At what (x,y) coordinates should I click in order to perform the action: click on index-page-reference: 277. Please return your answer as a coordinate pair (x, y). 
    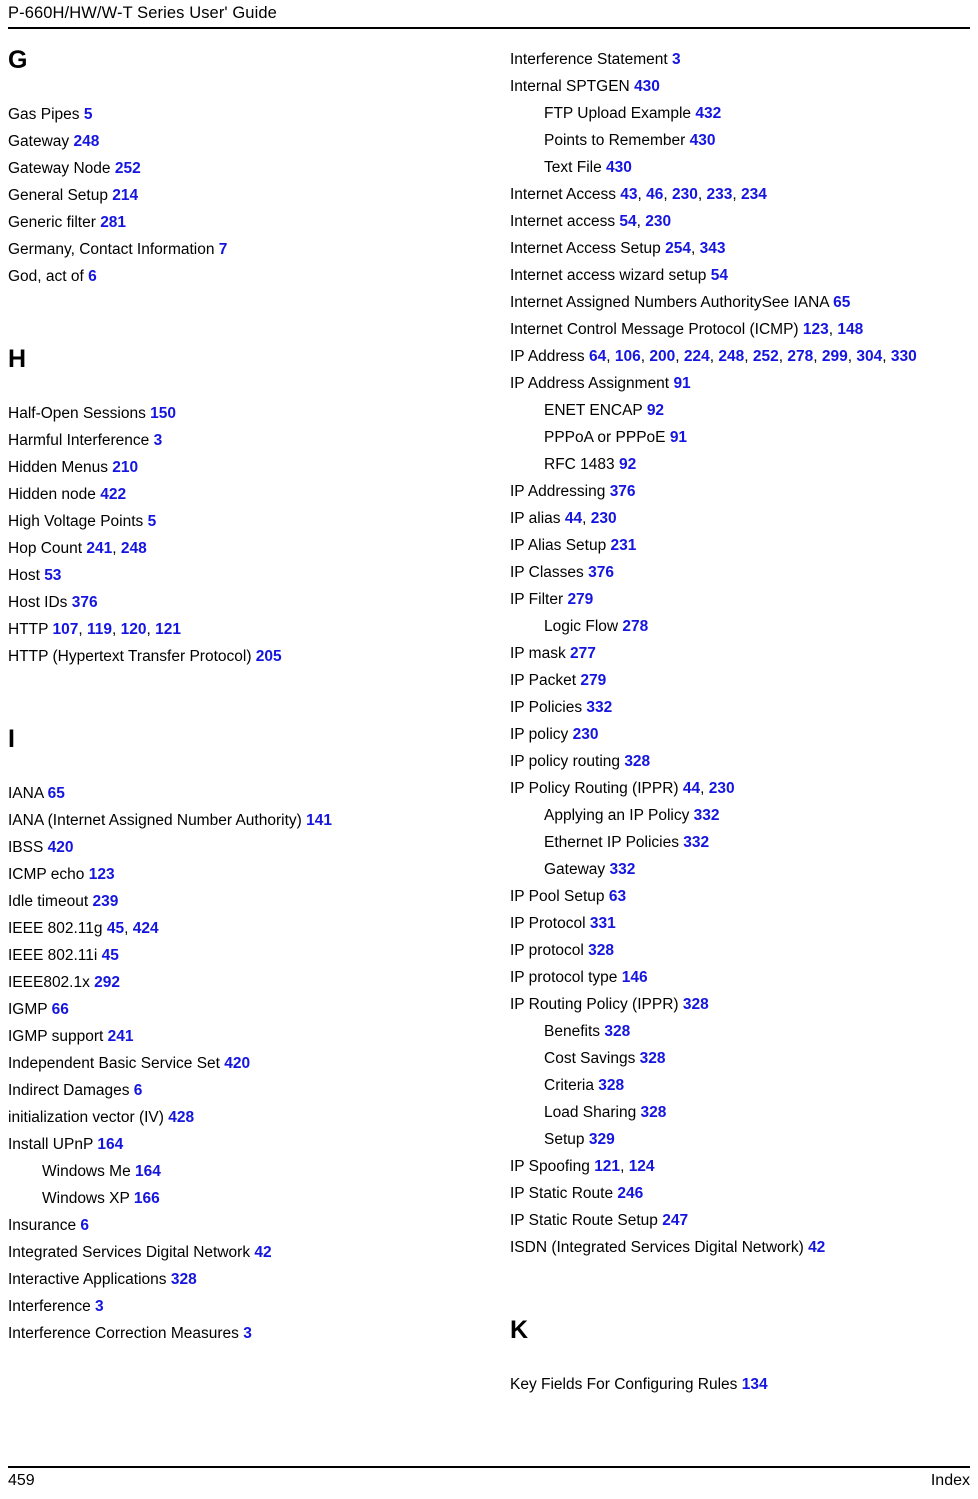
    Looking at the image, I should click on (583, 653).